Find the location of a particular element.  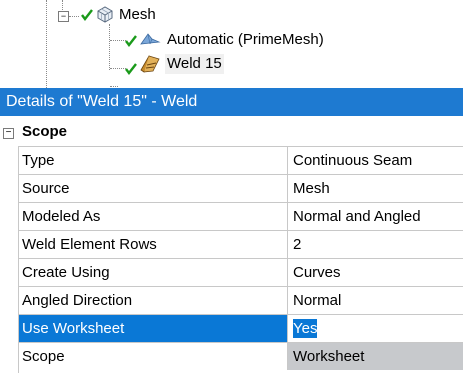

property-value: Mesh is located at coordinates (375, 188).